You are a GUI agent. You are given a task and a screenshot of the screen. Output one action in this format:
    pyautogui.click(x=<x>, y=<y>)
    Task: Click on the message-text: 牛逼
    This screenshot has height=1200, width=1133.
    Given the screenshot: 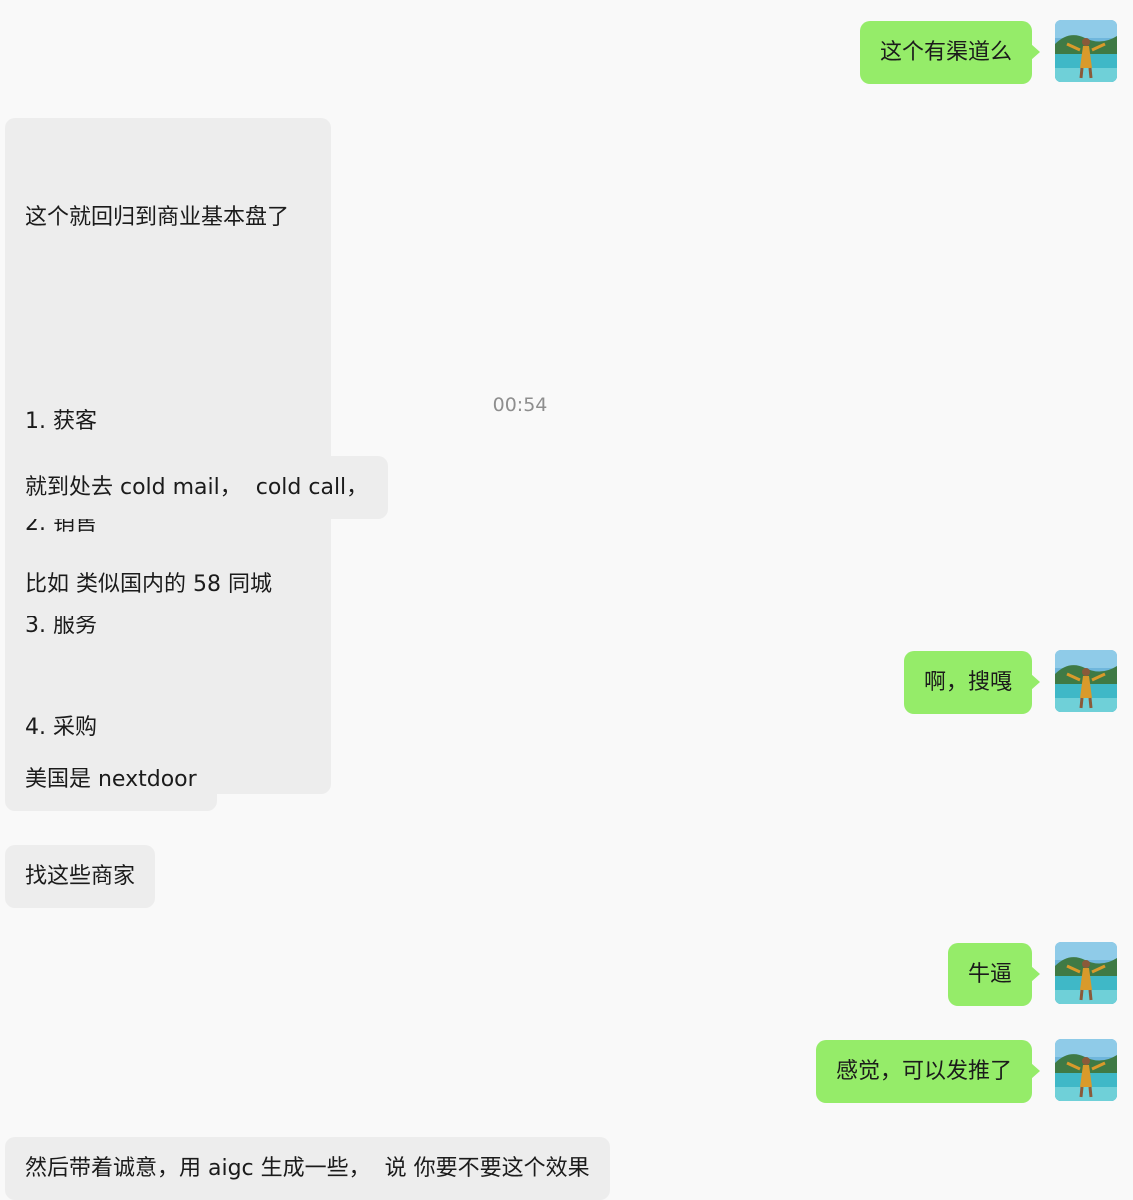 What is the action you would take?
    pyautogui.click(x=989, y=974)
    